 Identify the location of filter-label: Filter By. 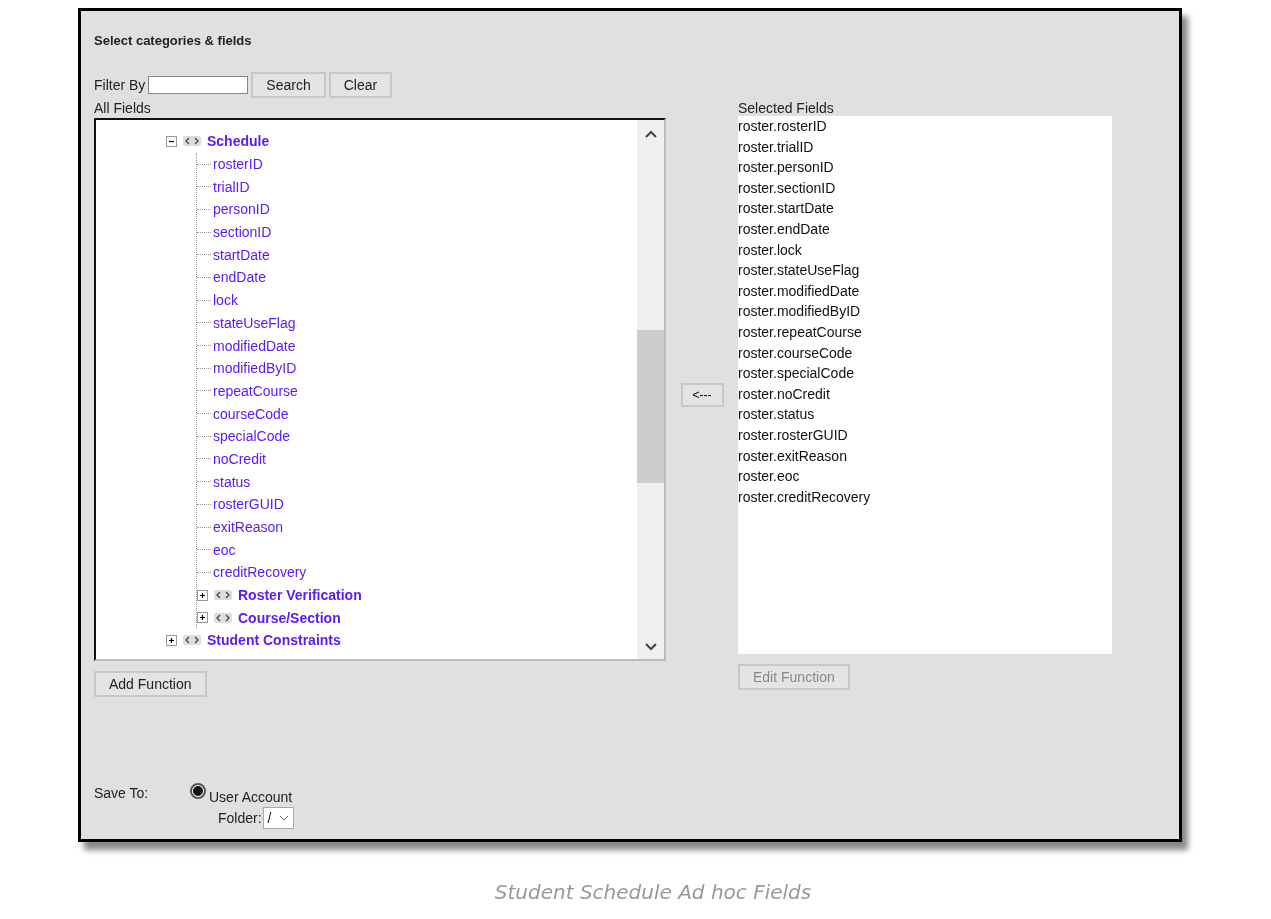
(120, 85).